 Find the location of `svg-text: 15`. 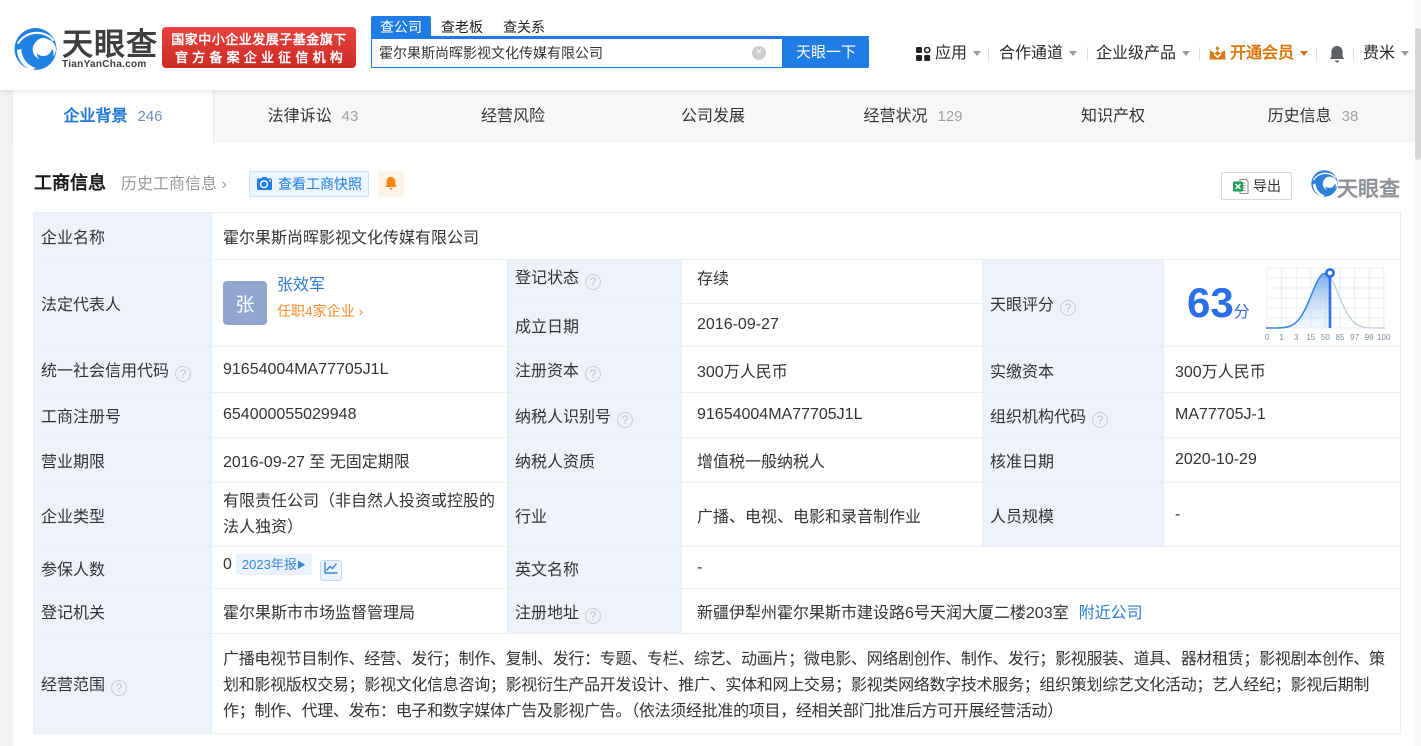

svg-text: 15 is located at coordinates (1310, 337).